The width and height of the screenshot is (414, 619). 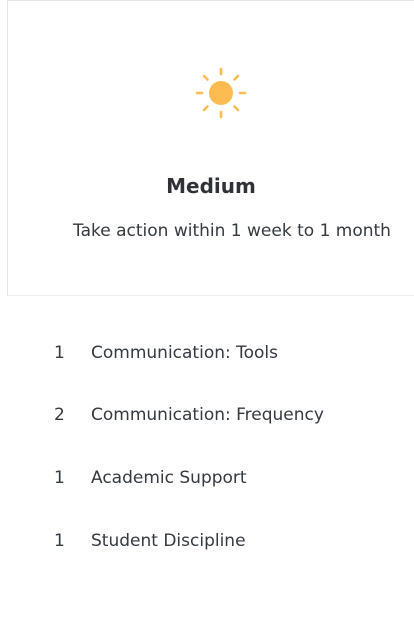 What do you see at coordinates (232, 231) in the screenshot?
I see `priority-description: Take action within 1 week to 1 month` at bounding box center [232, 231].